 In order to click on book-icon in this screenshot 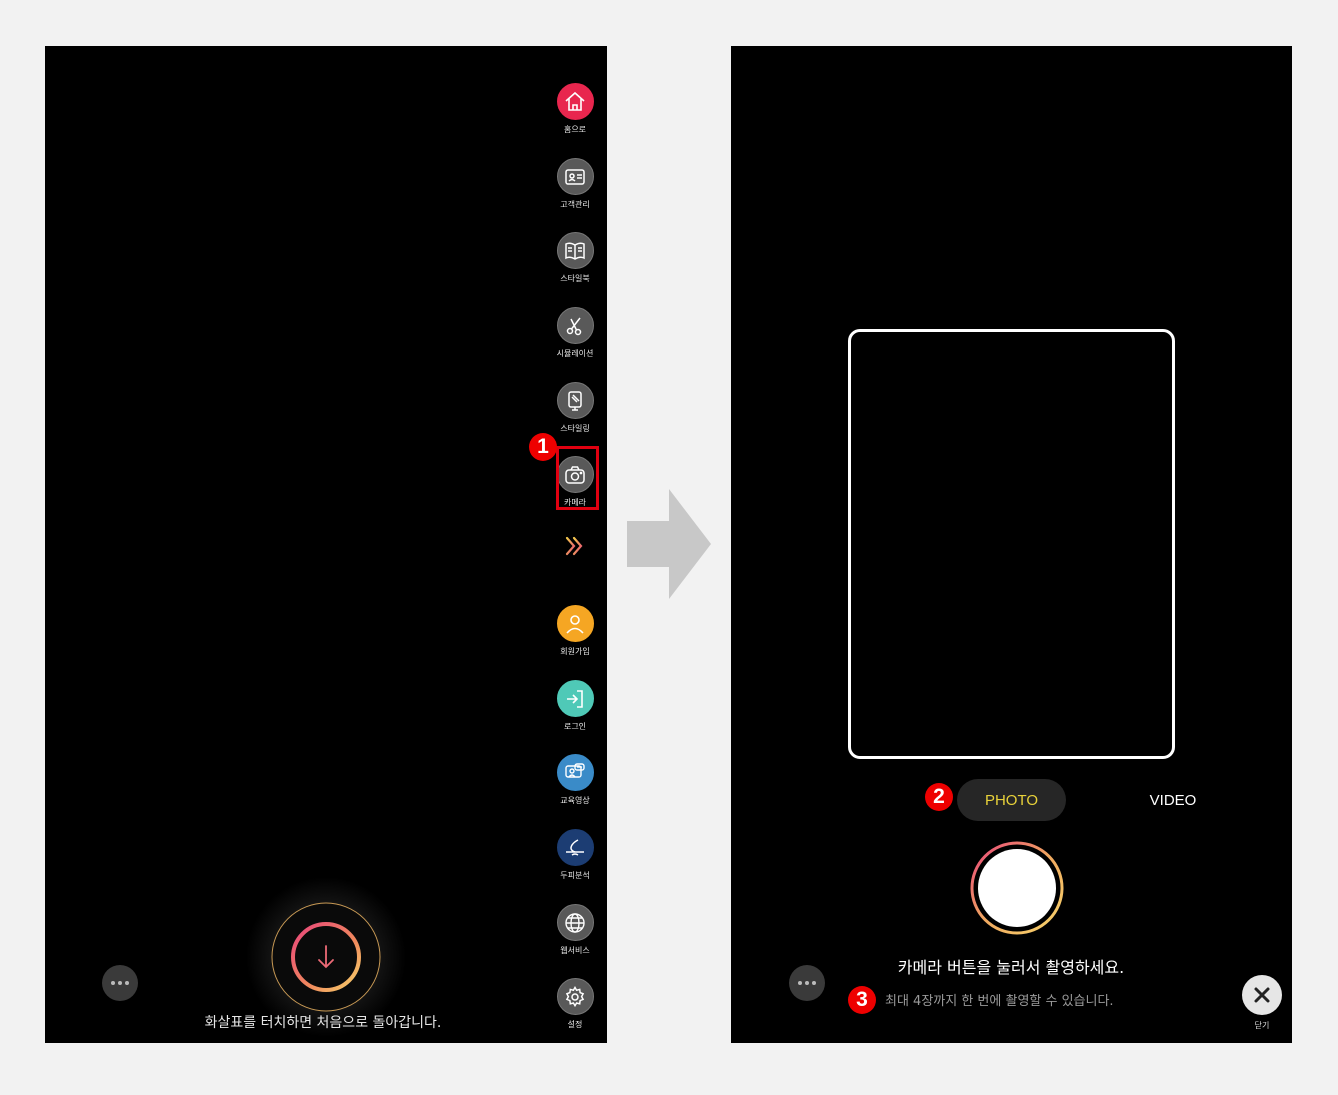, I will do `click(575, 250)`.